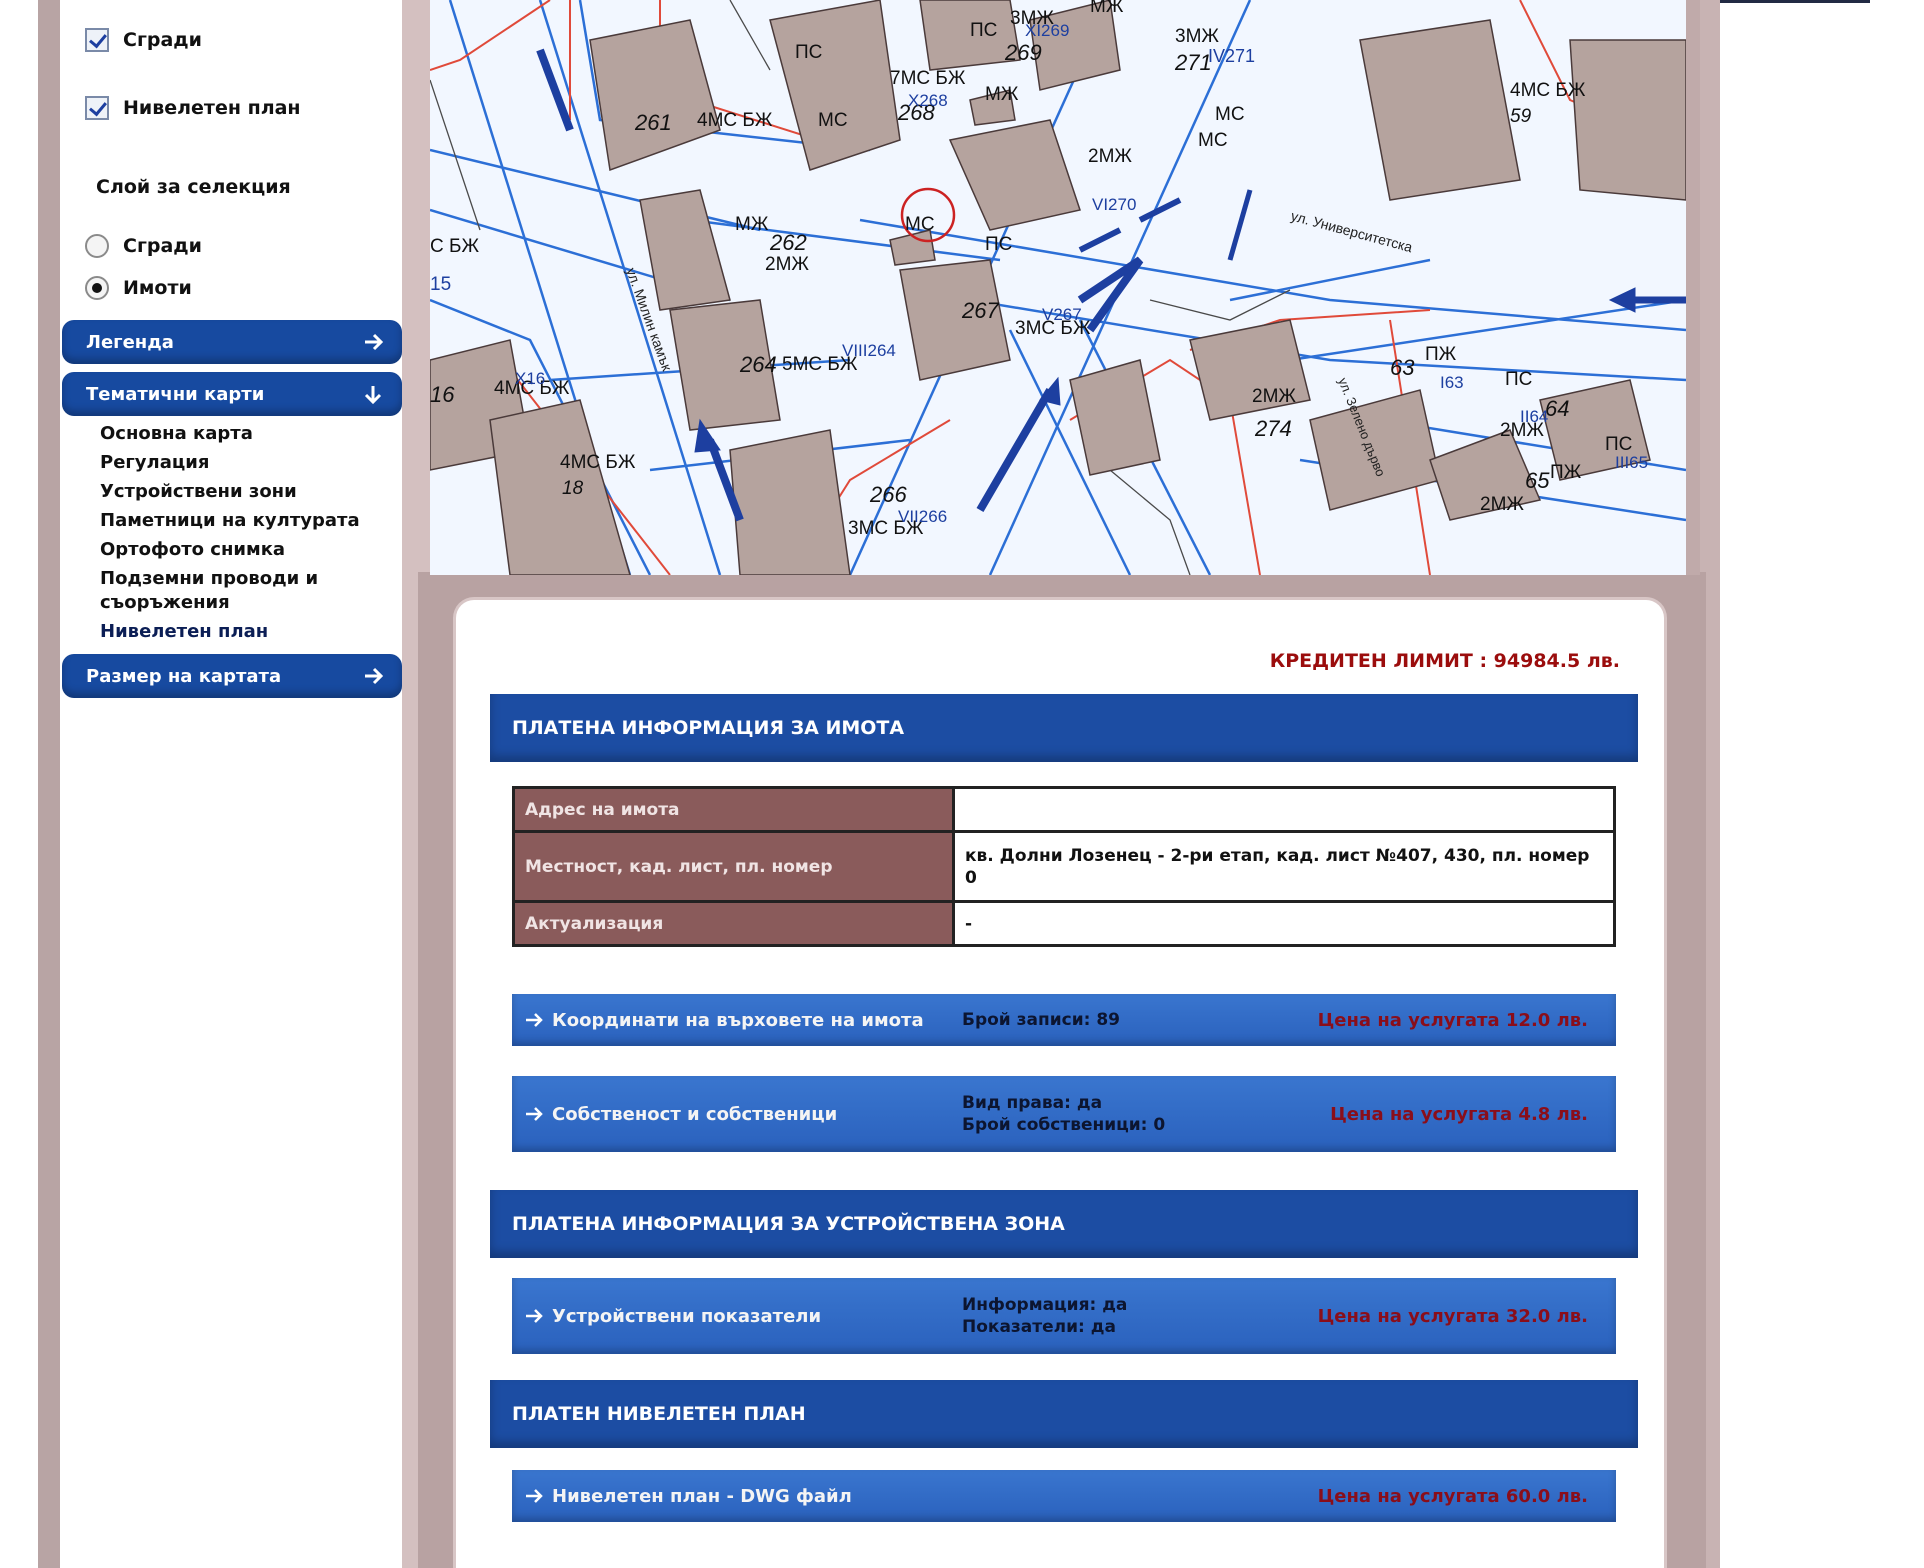 Image resolution: width=1924 pixels, height=1568 pixels. What do you see at coordinates (1041, 1020) in the screenshot?
I see `service-detail: Брой записи: 89` at bounding box center [1041, 1020].